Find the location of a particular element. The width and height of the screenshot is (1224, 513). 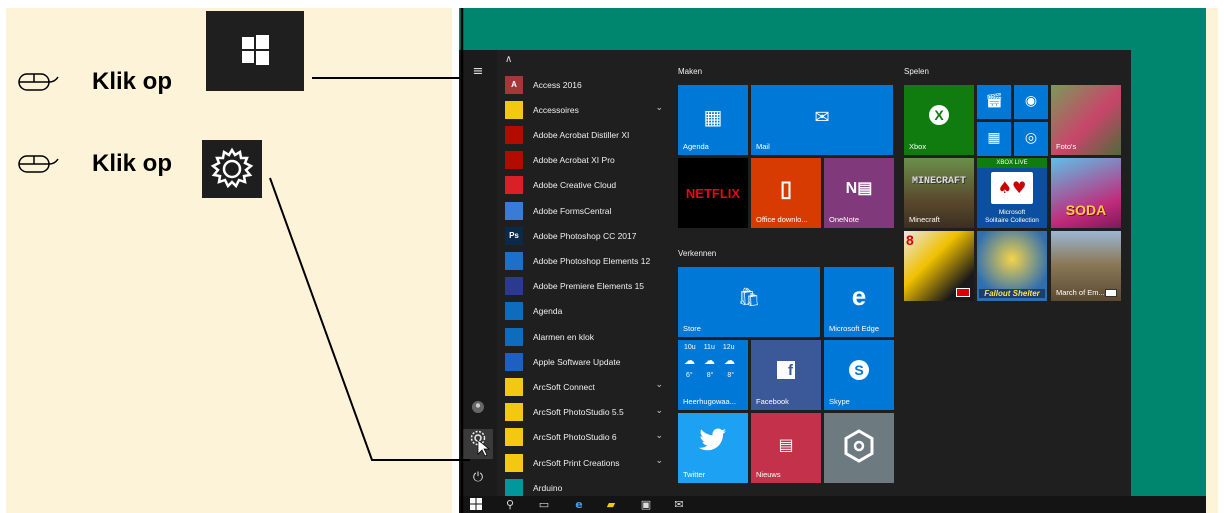

tile-skype-label: Skype is located at coordinates (839, 401).